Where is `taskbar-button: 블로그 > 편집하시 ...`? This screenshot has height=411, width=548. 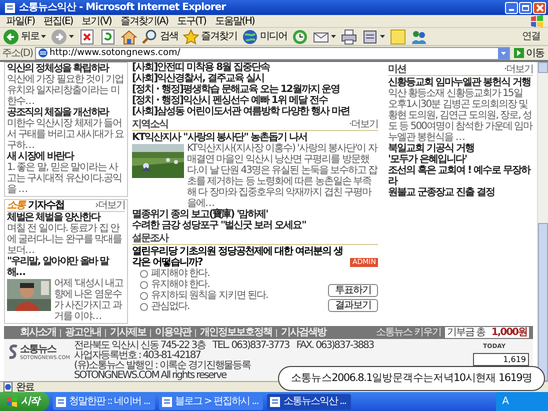 taskbar-button: 블로그 > 편집하시 ... is located at coordinates (211, 402).